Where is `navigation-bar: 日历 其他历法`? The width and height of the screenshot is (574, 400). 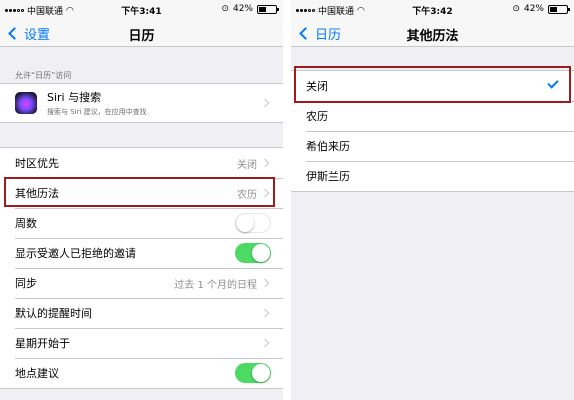
navigation-bar: 日历 其他历法 is located at coordinates (432, 33).